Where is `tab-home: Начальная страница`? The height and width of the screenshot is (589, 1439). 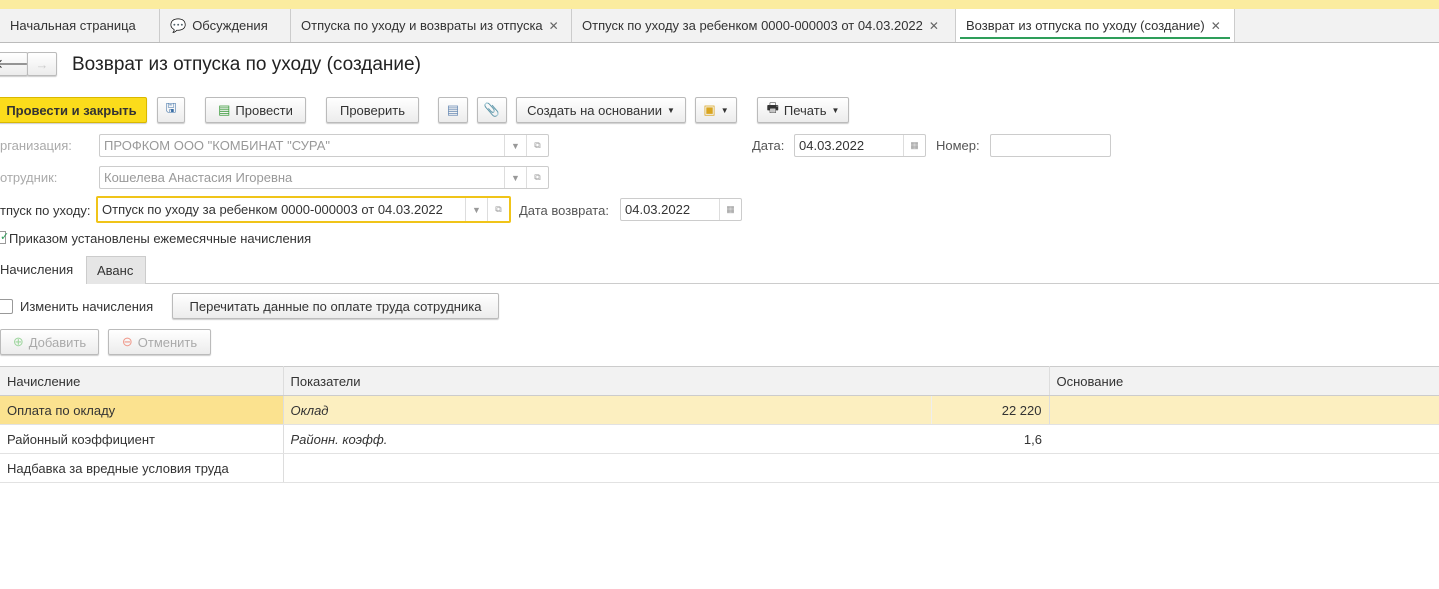 tab-home: Начальная страница is located at coordinates (80, 25).